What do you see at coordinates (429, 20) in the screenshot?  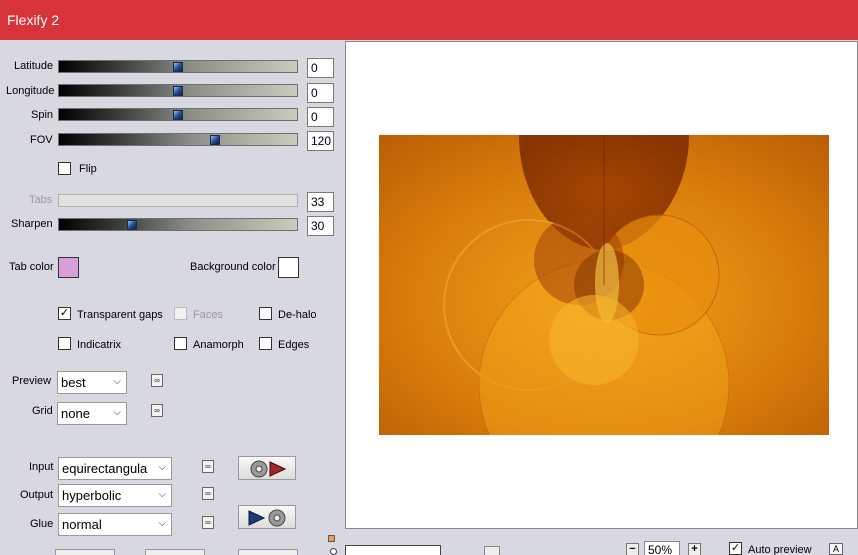 I see `title-bar: Flexify 2` at bounding box center [429, 20].